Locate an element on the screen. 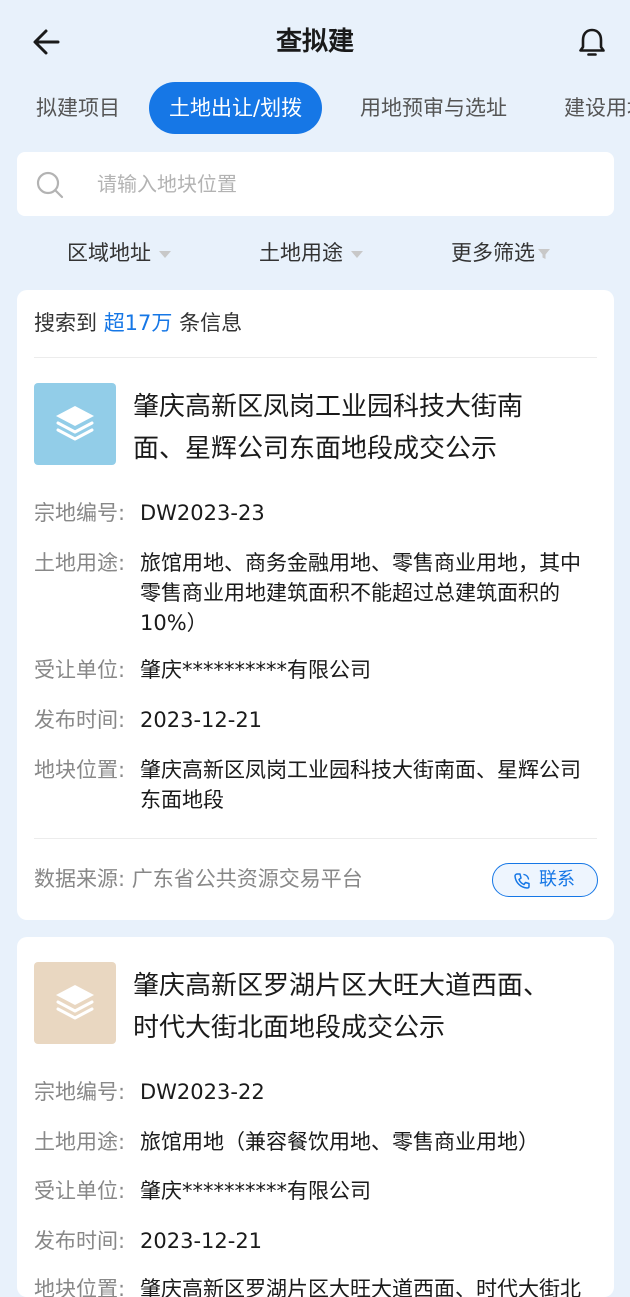 The height and width of the screenshot is (1297, 630). phone-icon is located at coordinates (522, 881).